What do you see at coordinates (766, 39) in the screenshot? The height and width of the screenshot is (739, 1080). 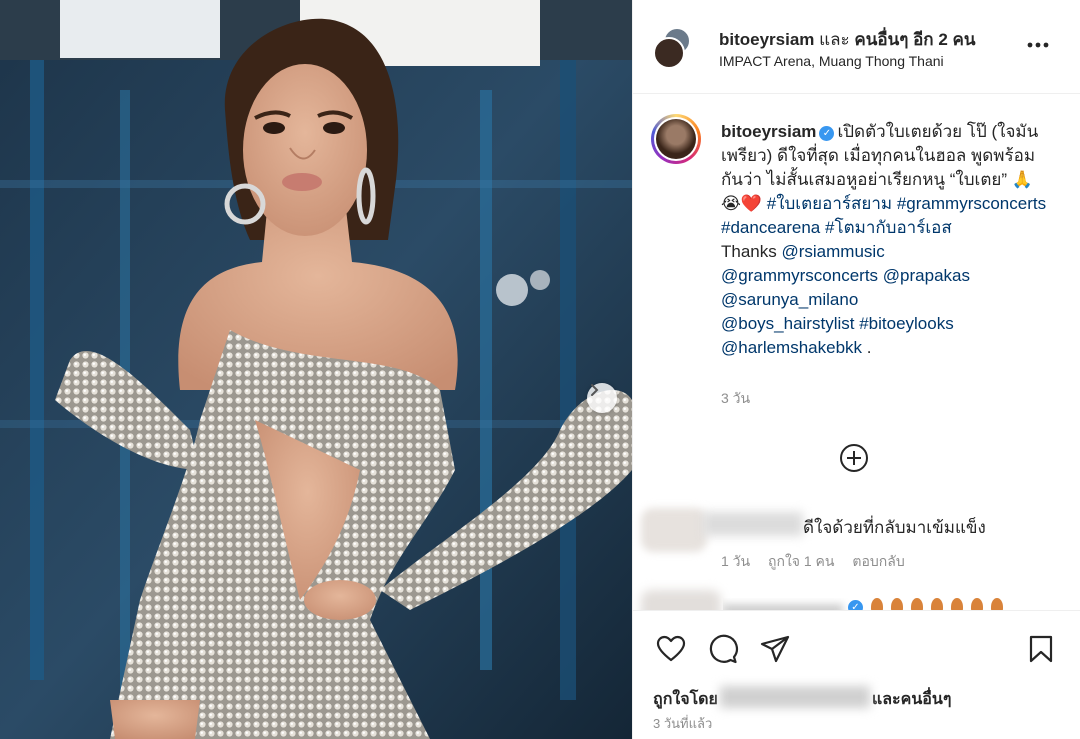 I see `header-username-link: bitoeyrsiam` at bounding box center [766, 39].